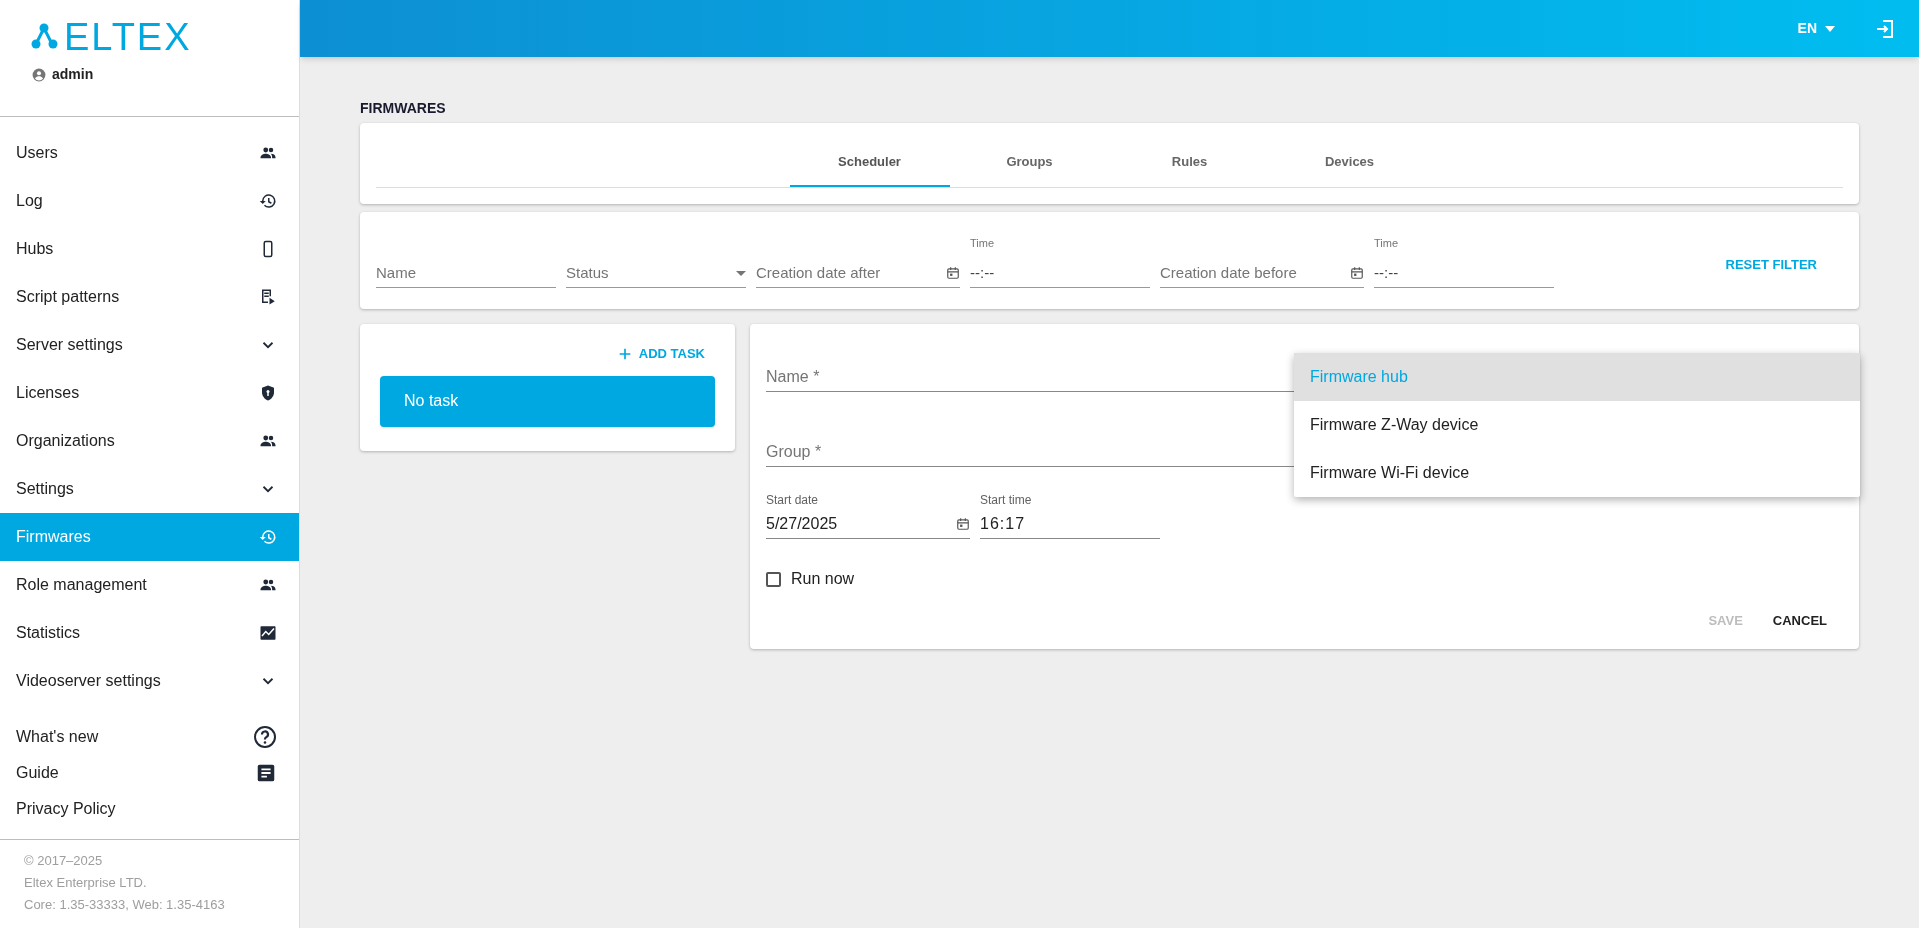  Describe the element at coordinates (149, 153) in the screenshot. I see `sidebar-item: Users` at that location.